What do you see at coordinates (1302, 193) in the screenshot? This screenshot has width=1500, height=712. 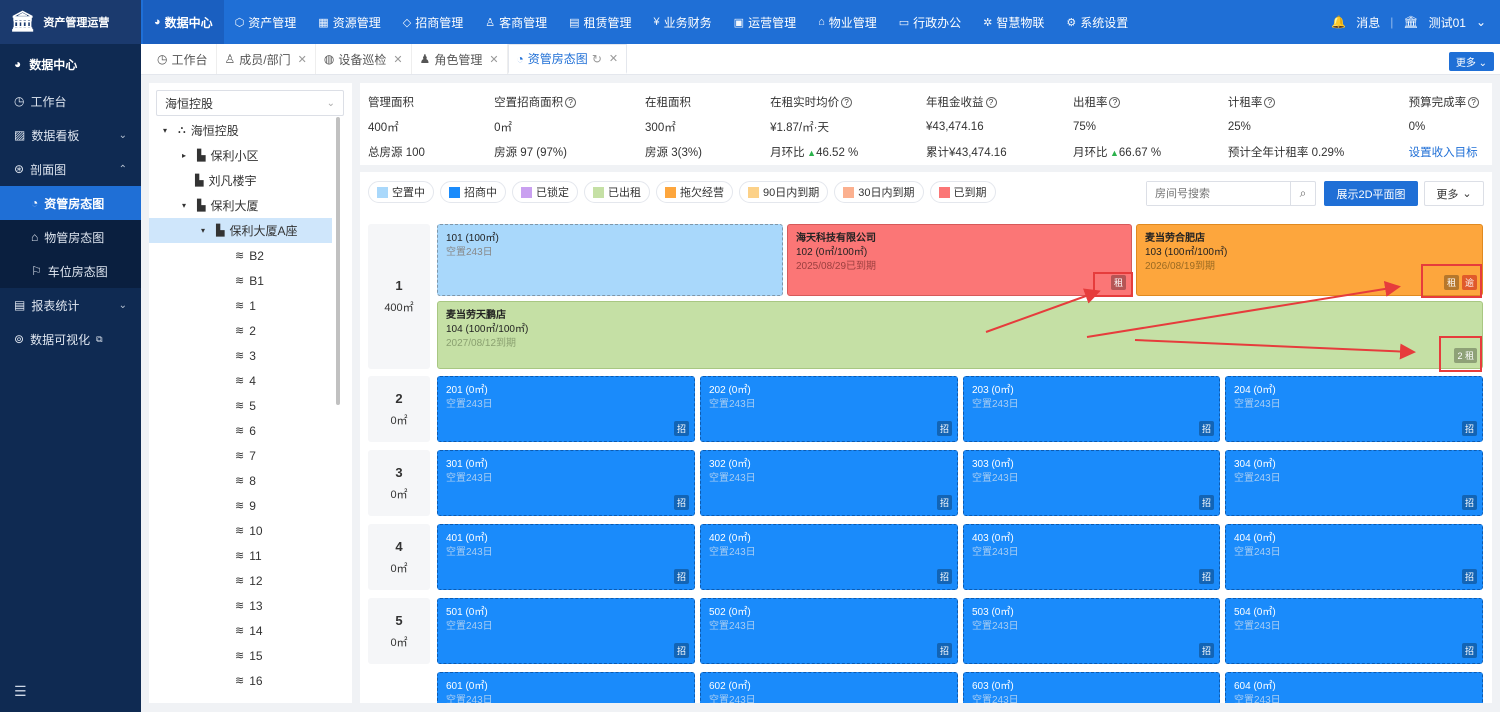 I see `search-icon: ⌕` at bounding box center [1302, 193].